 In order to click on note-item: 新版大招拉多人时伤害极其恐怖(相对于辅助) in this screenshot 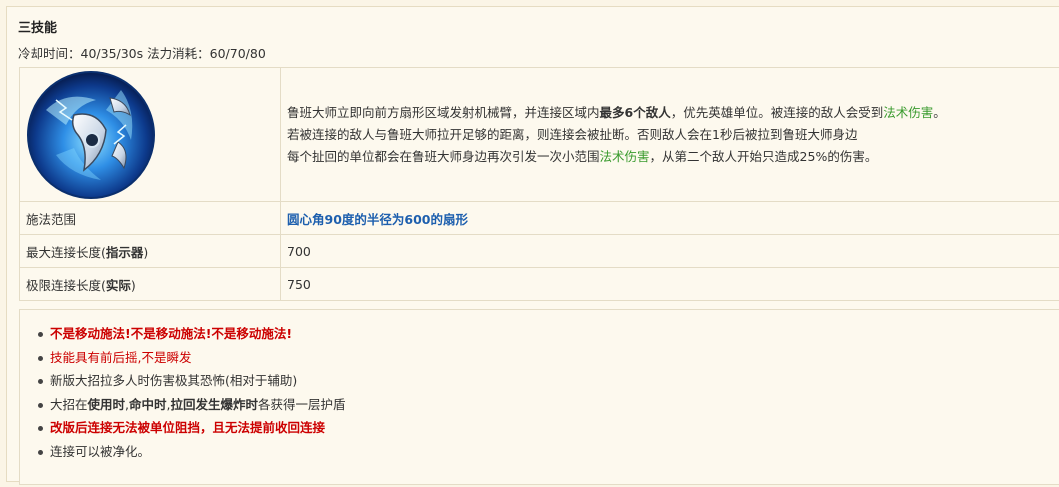, I will do `click(548, 381)`.